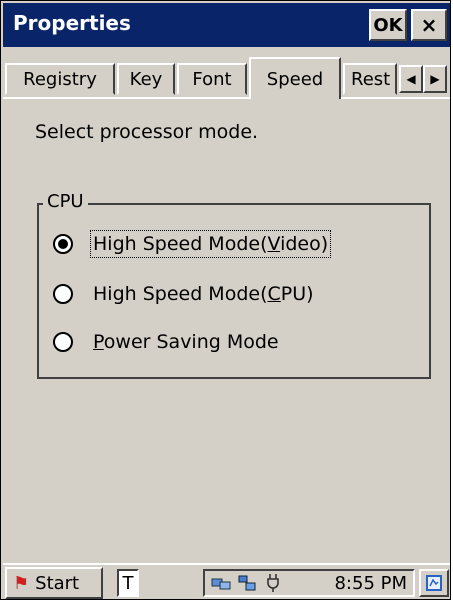 The image size is (453, 602). Describe the element at coordinates (370, 79) in the screenshot. I see `tab-rest: Rest` at that location.